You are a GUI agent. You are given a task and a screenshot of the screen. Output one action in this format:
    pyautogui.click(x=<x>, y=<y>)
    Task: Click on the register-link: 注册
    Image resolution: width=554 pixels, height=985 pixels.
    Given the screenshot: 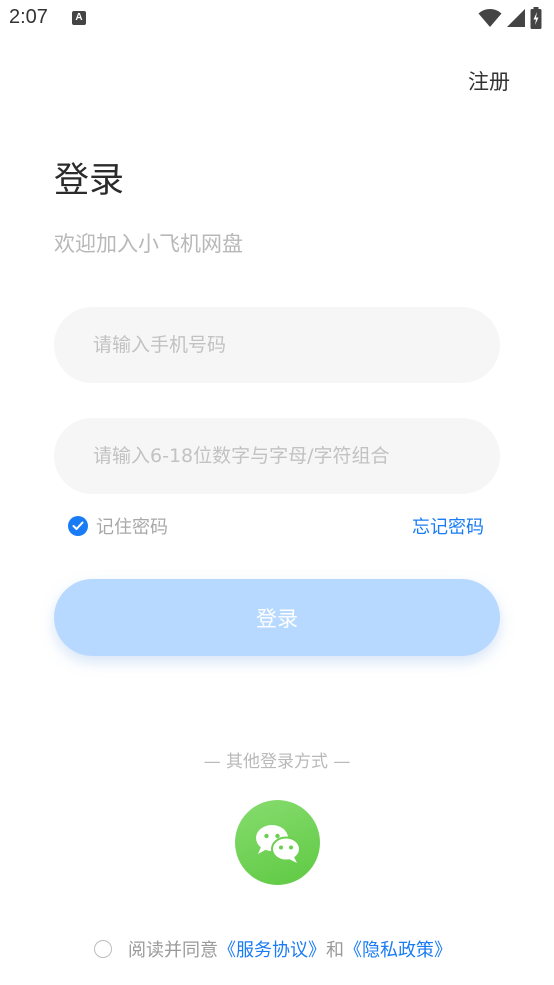 What is the action you would take?
    pyautogui.click(x=489, y=81)
    